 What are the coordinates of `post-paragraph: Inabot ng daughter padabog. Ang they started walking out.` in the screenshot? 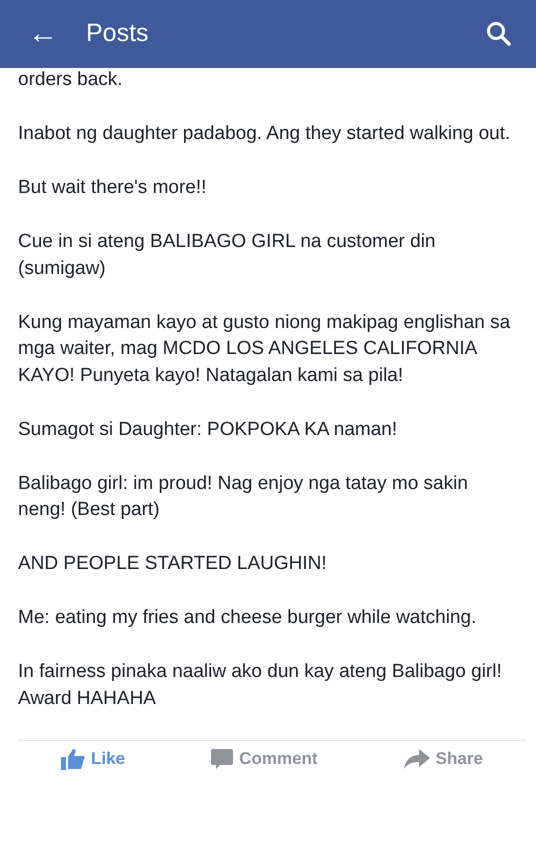 It's located at (265, 134).